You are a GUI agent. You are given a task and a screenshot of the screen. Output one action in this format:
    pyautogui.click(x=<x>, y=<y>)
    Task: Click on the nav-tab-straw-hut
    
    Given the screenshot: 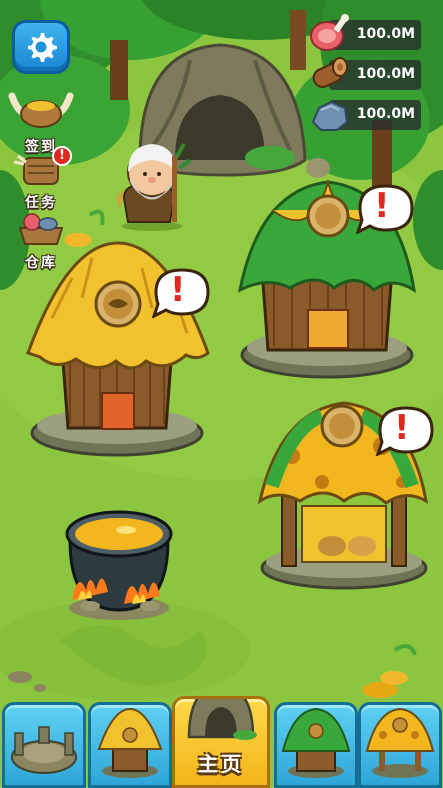 What is the action you would take?
    pyautogui.click(x=130, y=745)
    